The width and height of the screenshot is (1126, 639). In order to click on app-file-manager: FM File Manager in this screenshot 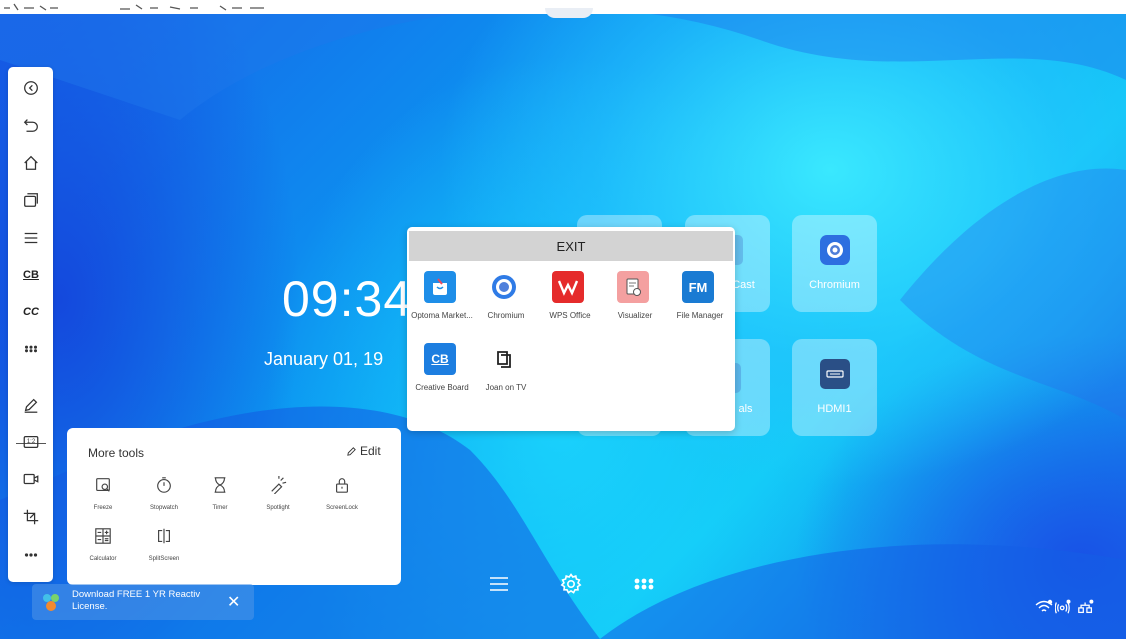, I will do `click(700, 301)`.